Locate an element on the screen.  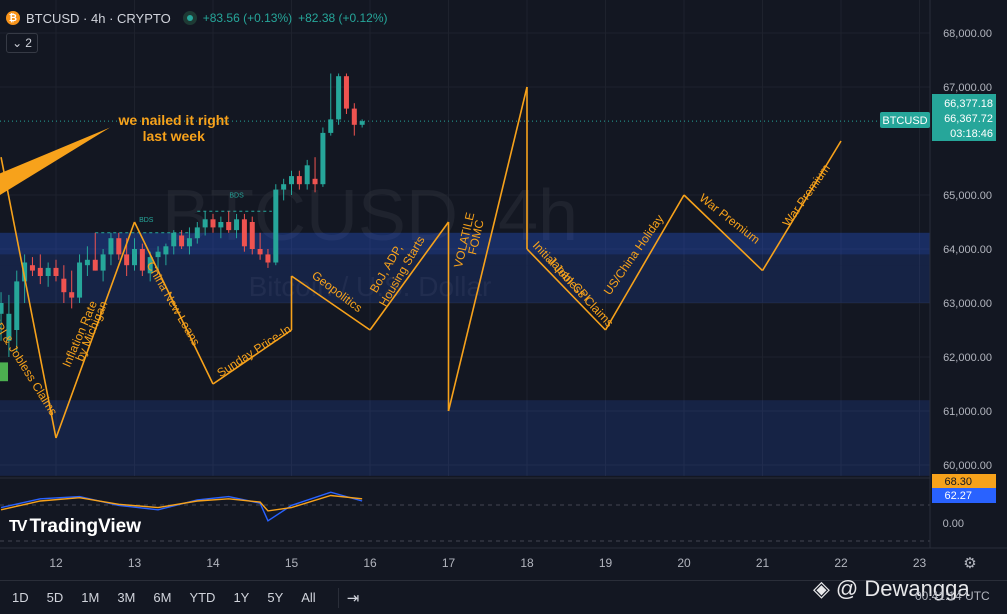
range-5y: 5Y is located at coordinates (275, 597).